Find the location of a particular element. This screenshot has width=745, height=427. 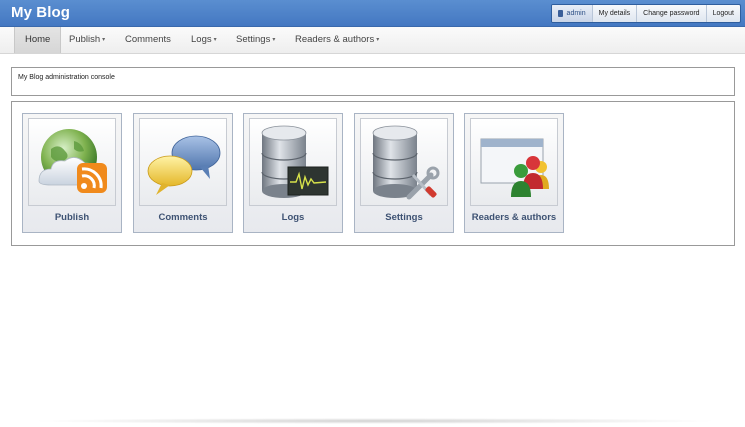

site-title: My Blog is located at coordinates (40, 12).